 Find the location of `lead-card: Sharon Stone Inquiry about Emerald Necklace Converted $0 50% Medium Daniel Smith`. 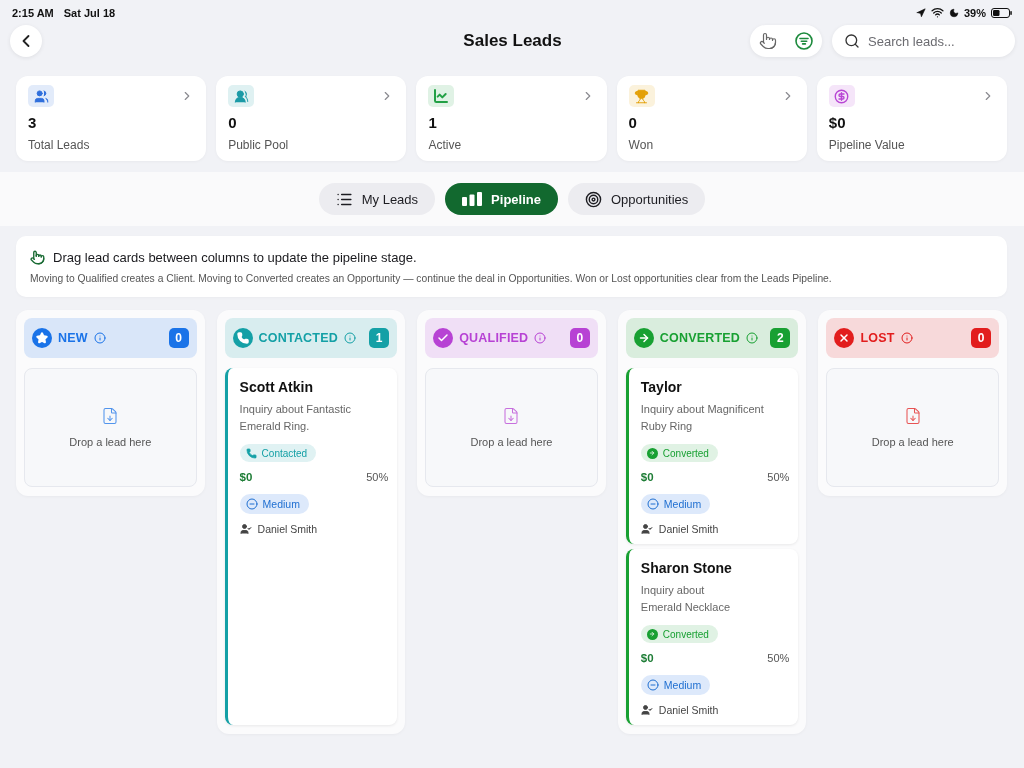

lead-card: Sharon Stone Inquiry about Emerald Necklace Converted $0 50% Medium Daniel Smith is located at coordinates (712, 637).